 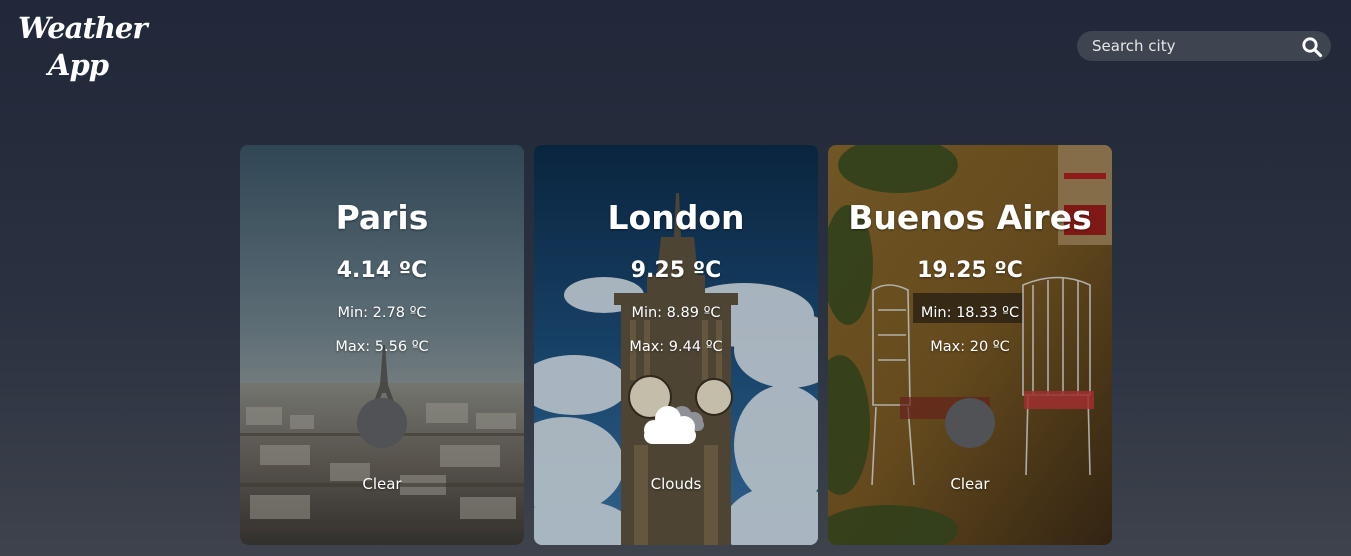 I want to click on logo-line-1: Weather, so click(x=83, y=28).